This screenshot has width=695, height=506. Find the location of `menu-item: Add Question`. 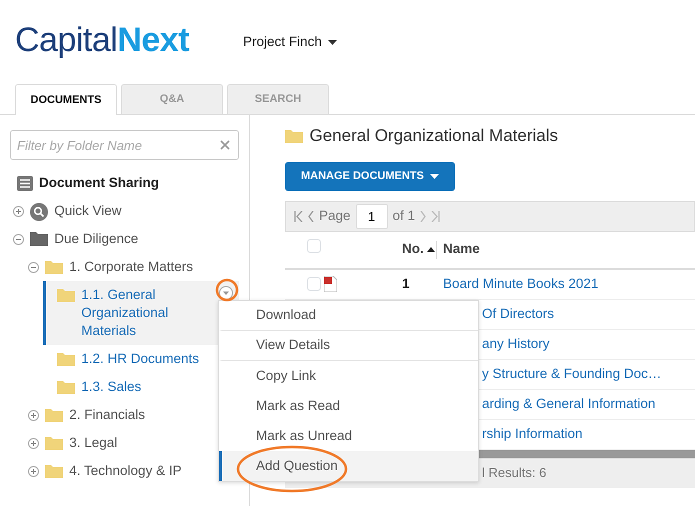

menu-item: Add Question is located at coordinates (348, 466).